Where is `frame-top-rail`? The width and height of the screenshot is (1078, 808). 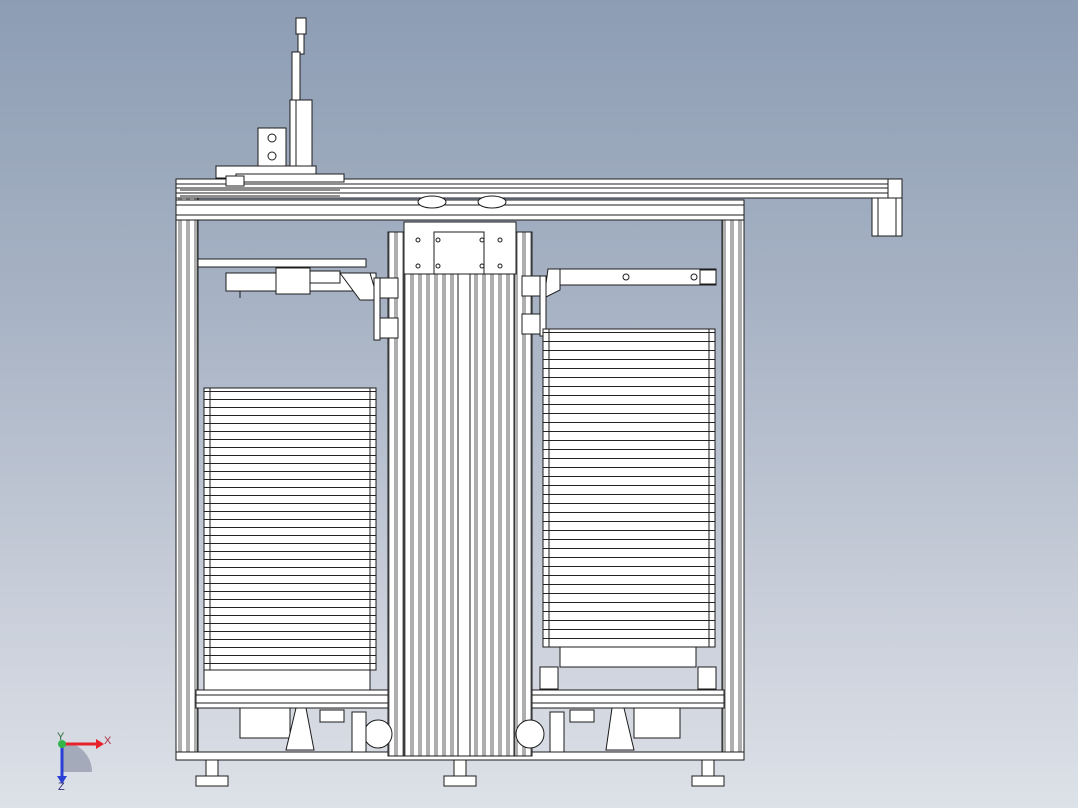 frame-top-rail is located at coordinates (460, 210).